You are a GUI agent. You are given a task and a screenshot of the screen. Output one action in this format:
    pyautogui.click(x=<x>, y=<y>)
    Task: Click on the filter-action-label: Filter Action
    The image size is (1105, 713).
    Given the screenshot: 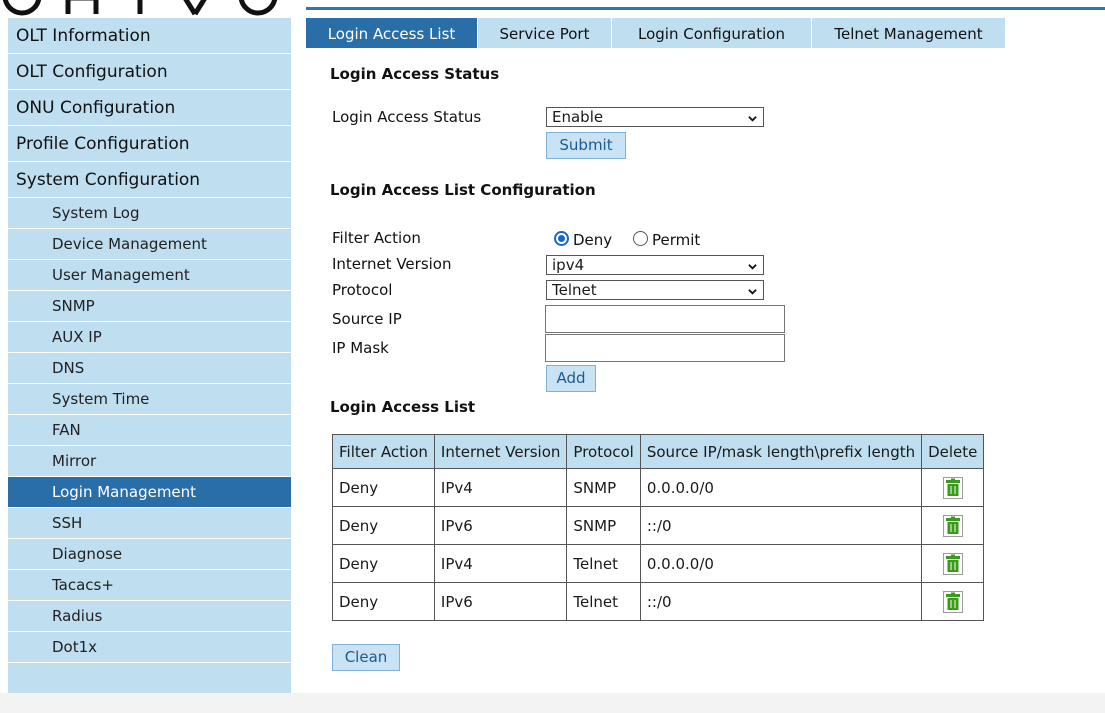 What is the action you would take?
    pyautogui.click(x=376, y=238)
    